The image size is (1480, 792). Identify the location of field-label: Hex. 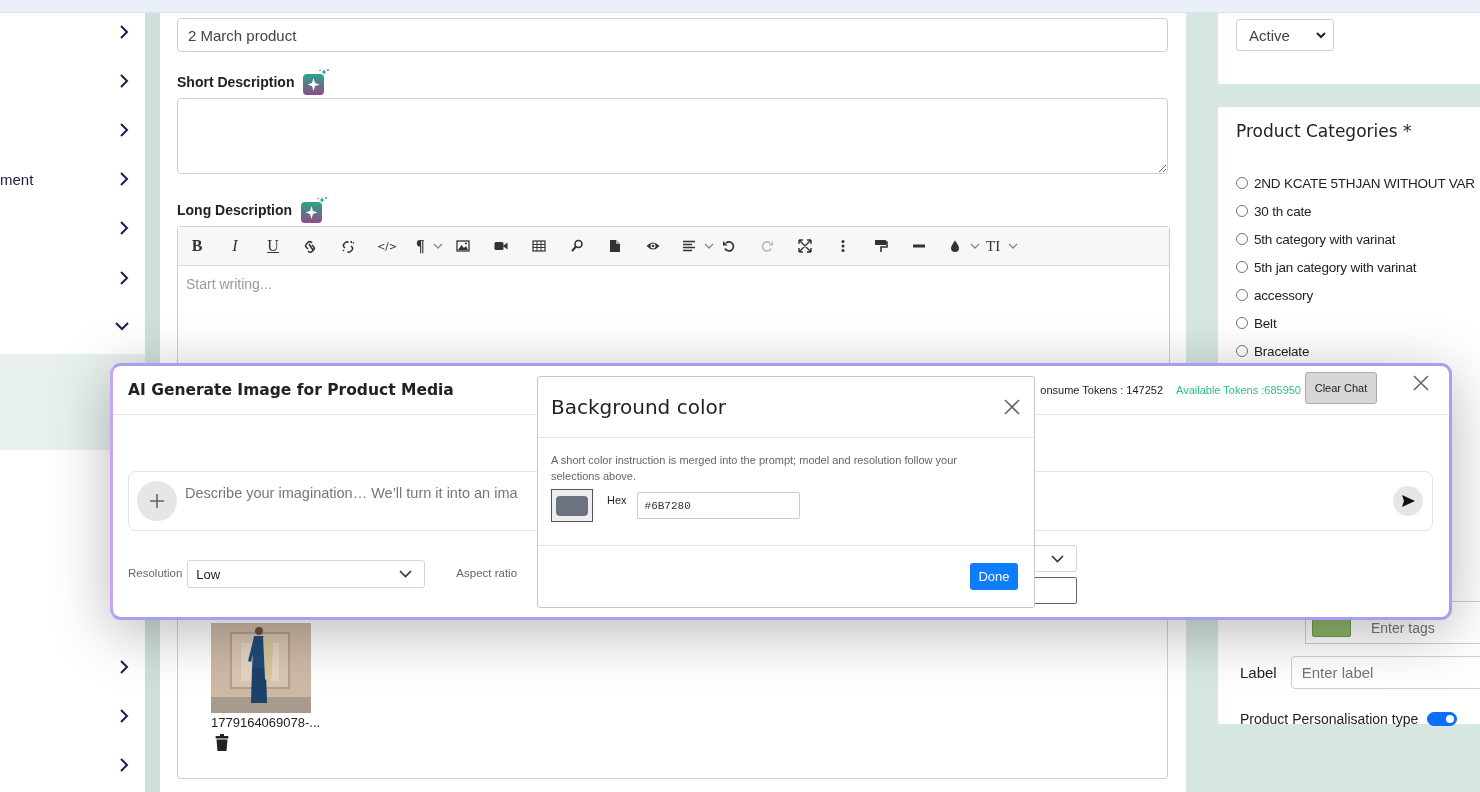
(617, 500).